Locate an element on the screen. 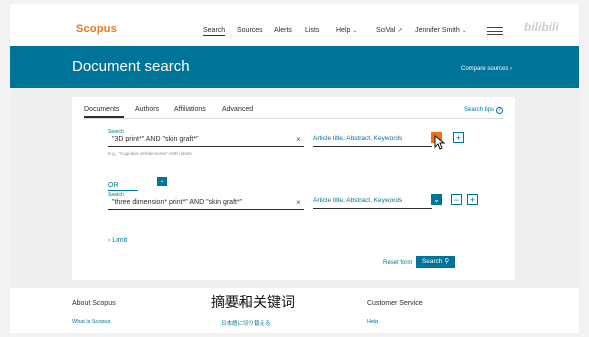 The height and width of the screenshot is (337, 589). compare-sources-link: Compare sources › is located at coordinates (486, 69).